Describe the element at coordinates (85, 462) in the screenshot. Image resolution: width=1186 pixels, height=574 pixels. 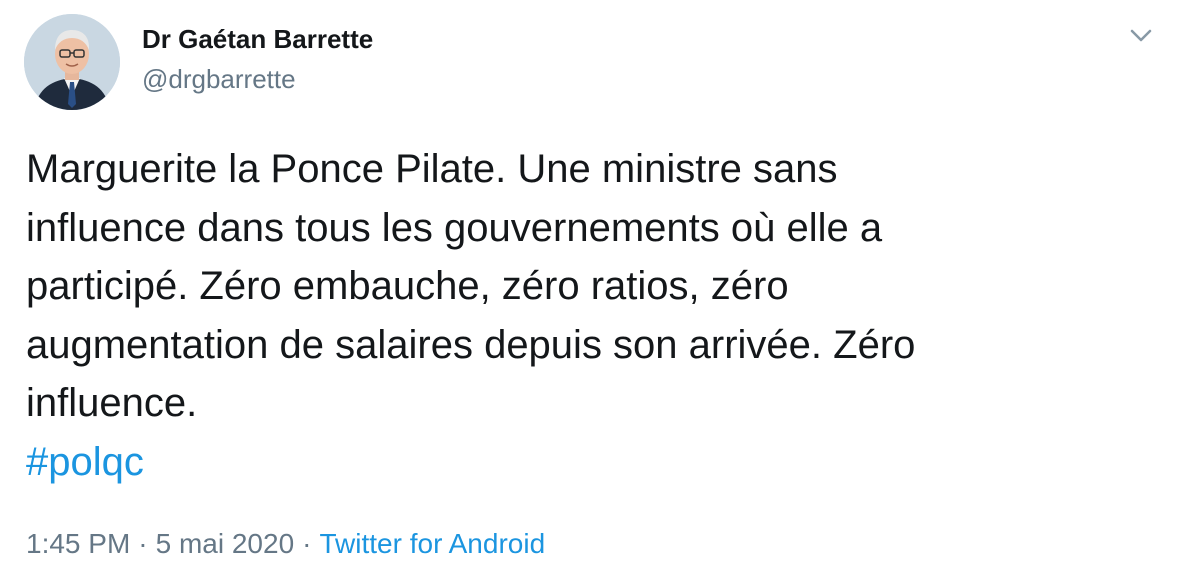
I see `hashtag-link: #polqc` at that location.